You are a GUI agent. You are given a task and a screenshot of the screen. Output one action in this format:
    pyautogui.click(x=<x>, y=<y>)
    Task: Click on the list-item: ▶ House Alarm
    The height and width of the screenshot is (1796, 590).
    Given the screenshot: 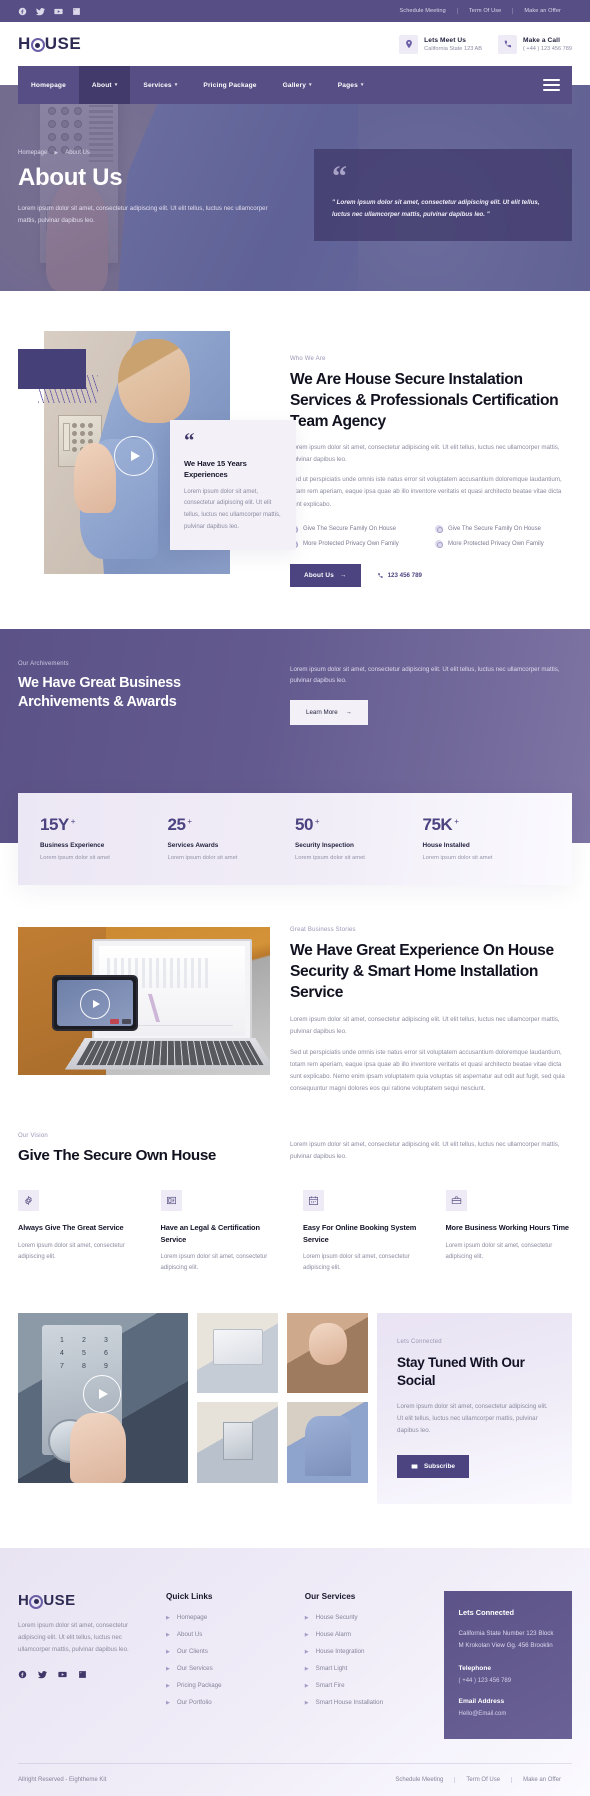 What is the action you would take?
    pyautogui.click(x=365, y=1634)
    